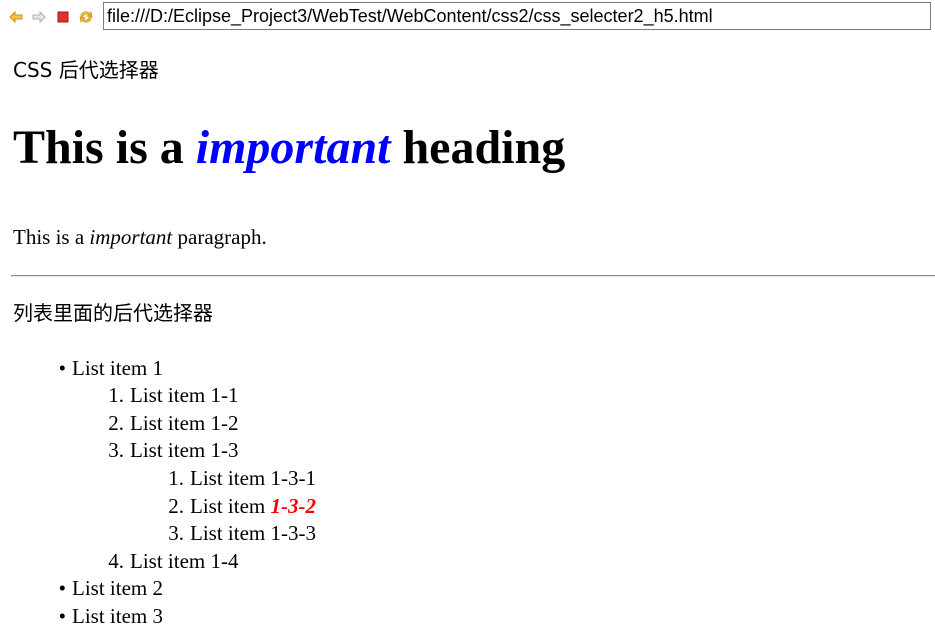  I want to click on paragraph-text-before: This is a, so click(51, 237).